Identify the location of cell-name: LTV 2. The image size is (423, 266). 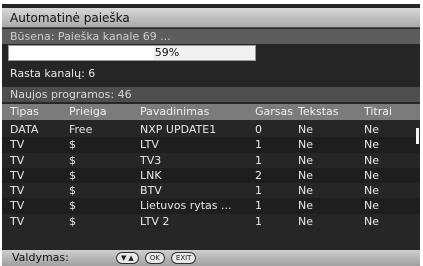
(155, 221).